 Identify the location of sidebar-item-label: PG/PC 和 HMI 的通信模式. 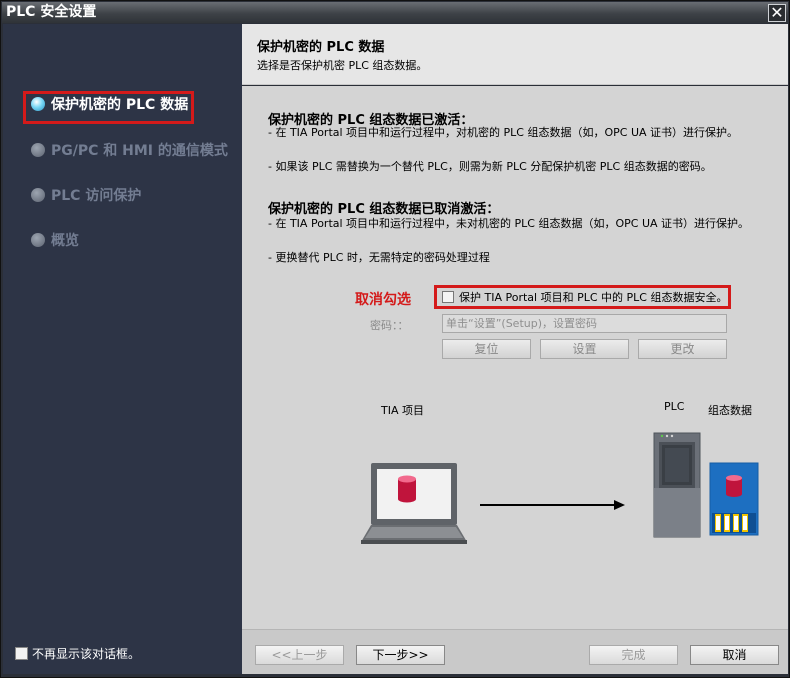
(139, 151).